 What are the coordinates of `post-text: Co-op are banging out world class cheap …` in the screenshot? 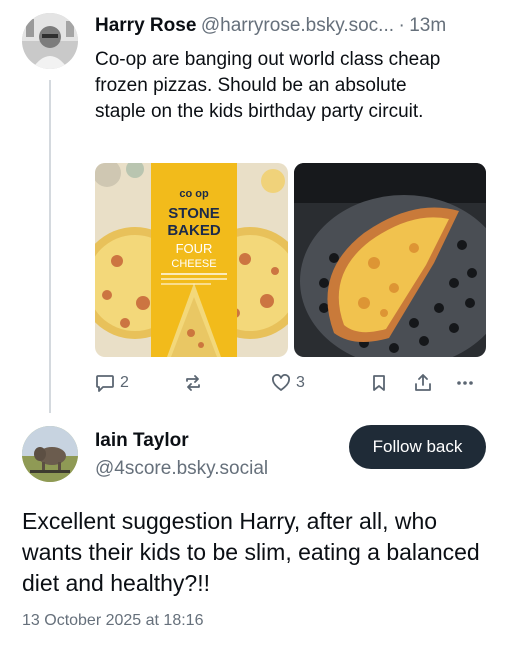 It's located at (268, 85).